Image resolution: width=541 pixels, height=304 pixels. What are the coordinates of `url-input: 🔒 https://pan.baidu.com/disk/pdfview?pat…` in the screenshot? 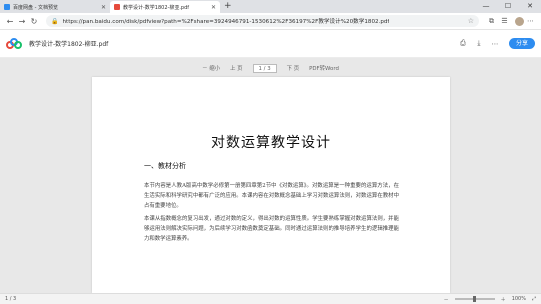 It's located at (262, 21).